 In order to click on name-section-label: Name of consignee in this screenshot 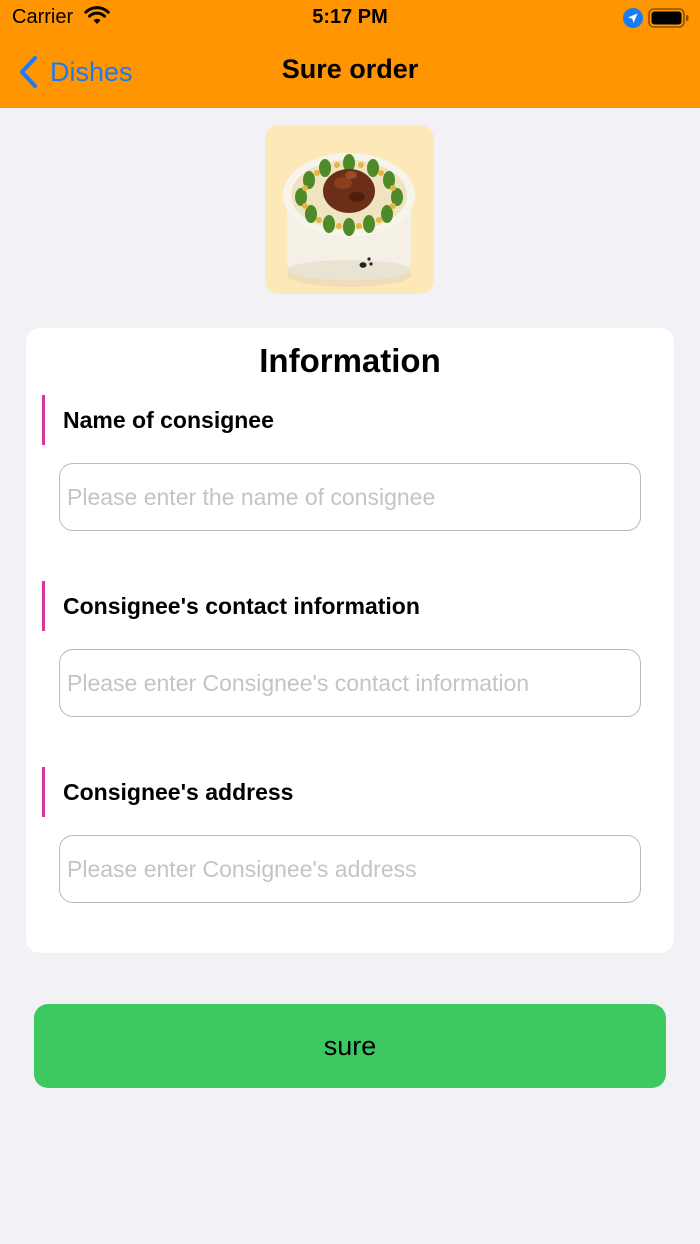, I will do `click(158, 420)`.